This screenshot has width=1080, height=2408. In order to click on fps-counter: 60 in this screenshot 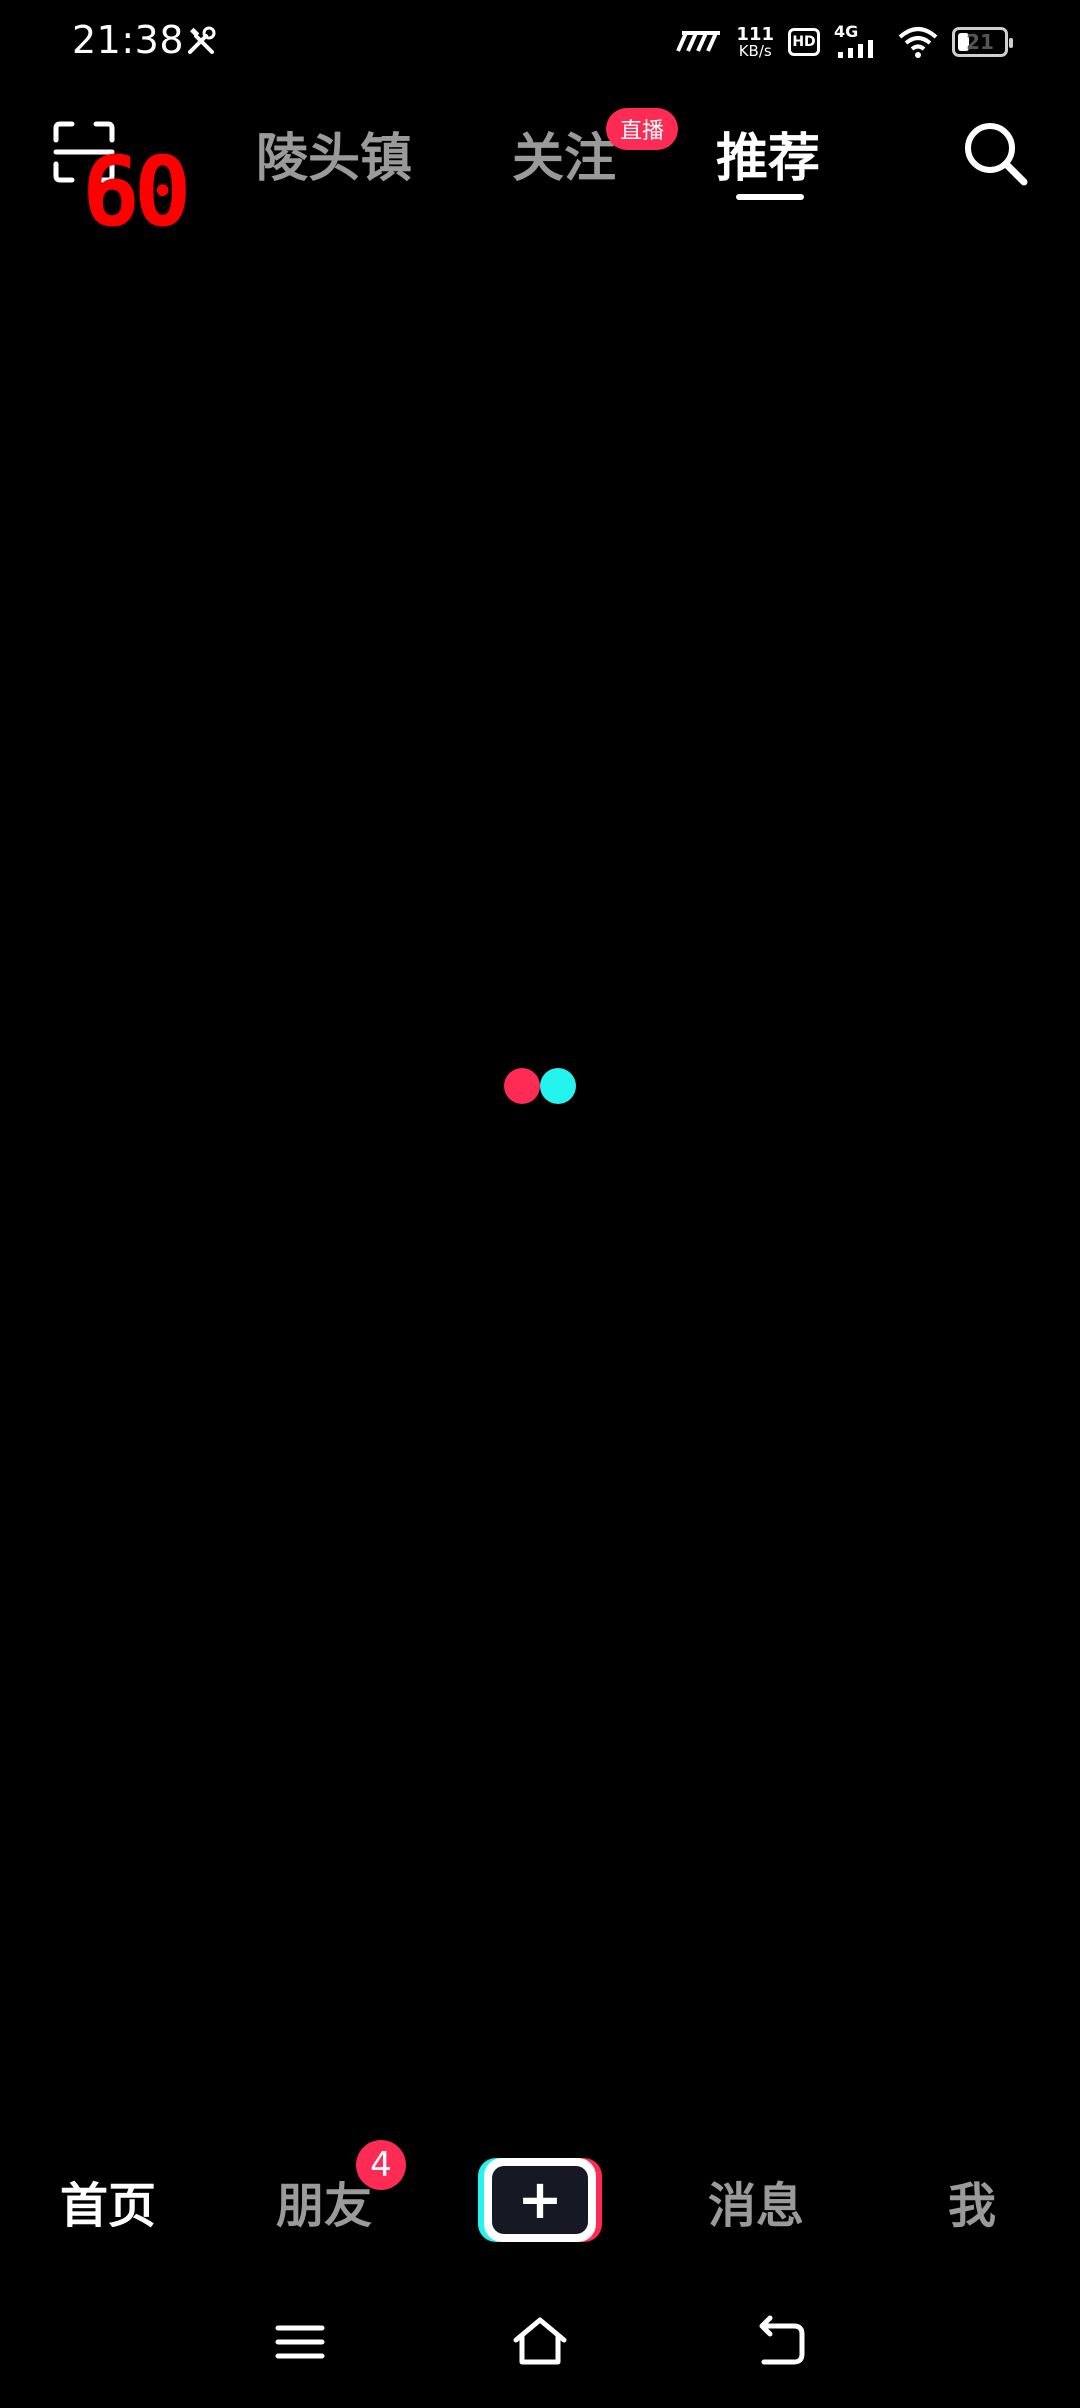, I will do `click(137, 192)`.